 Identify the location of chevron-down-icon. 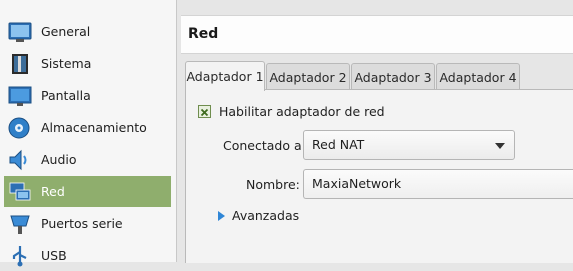
(500, 146).